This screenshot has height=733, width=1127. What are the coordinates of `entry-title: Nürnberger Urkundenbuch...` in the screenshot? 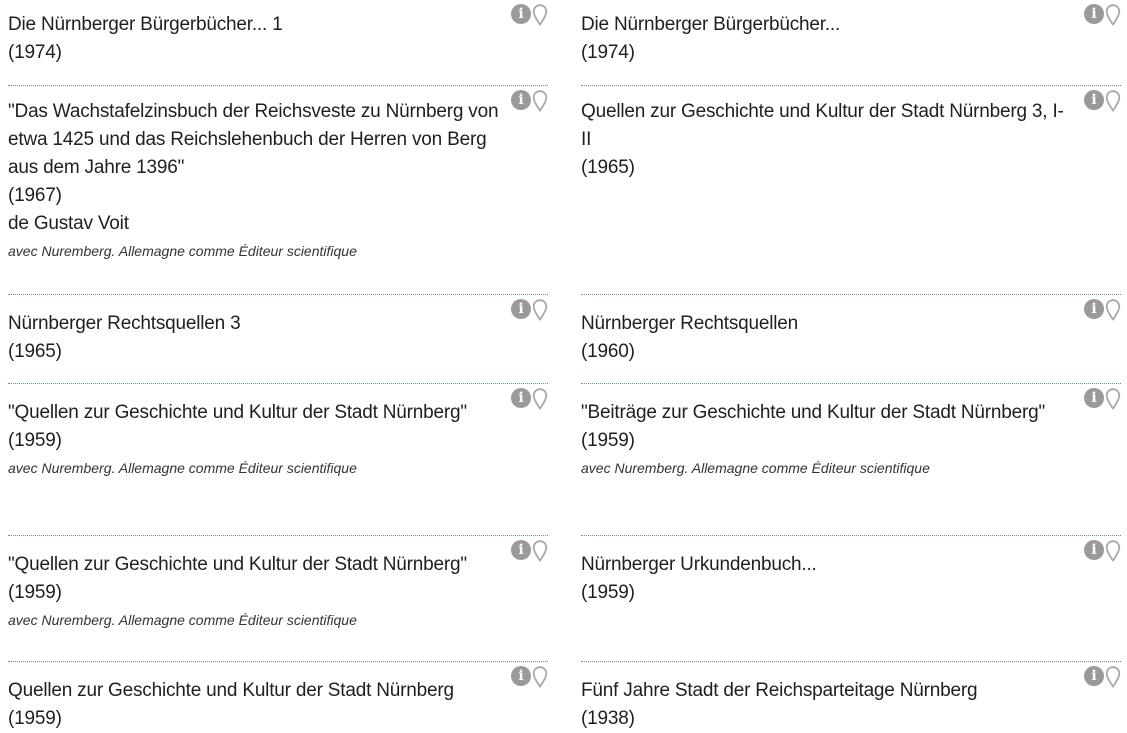 It's located at (851, 565).